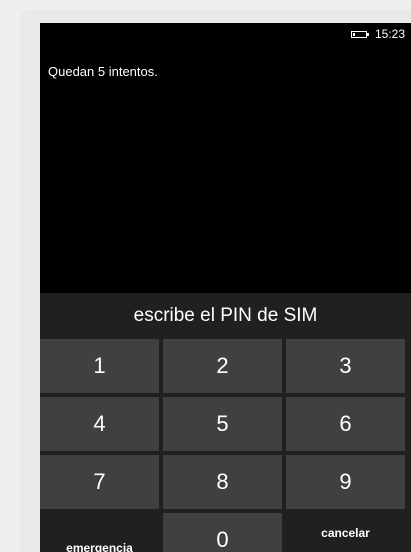 This screenshot has height=552, width=411. I want to click on key-0: 0, so click(222, 532).